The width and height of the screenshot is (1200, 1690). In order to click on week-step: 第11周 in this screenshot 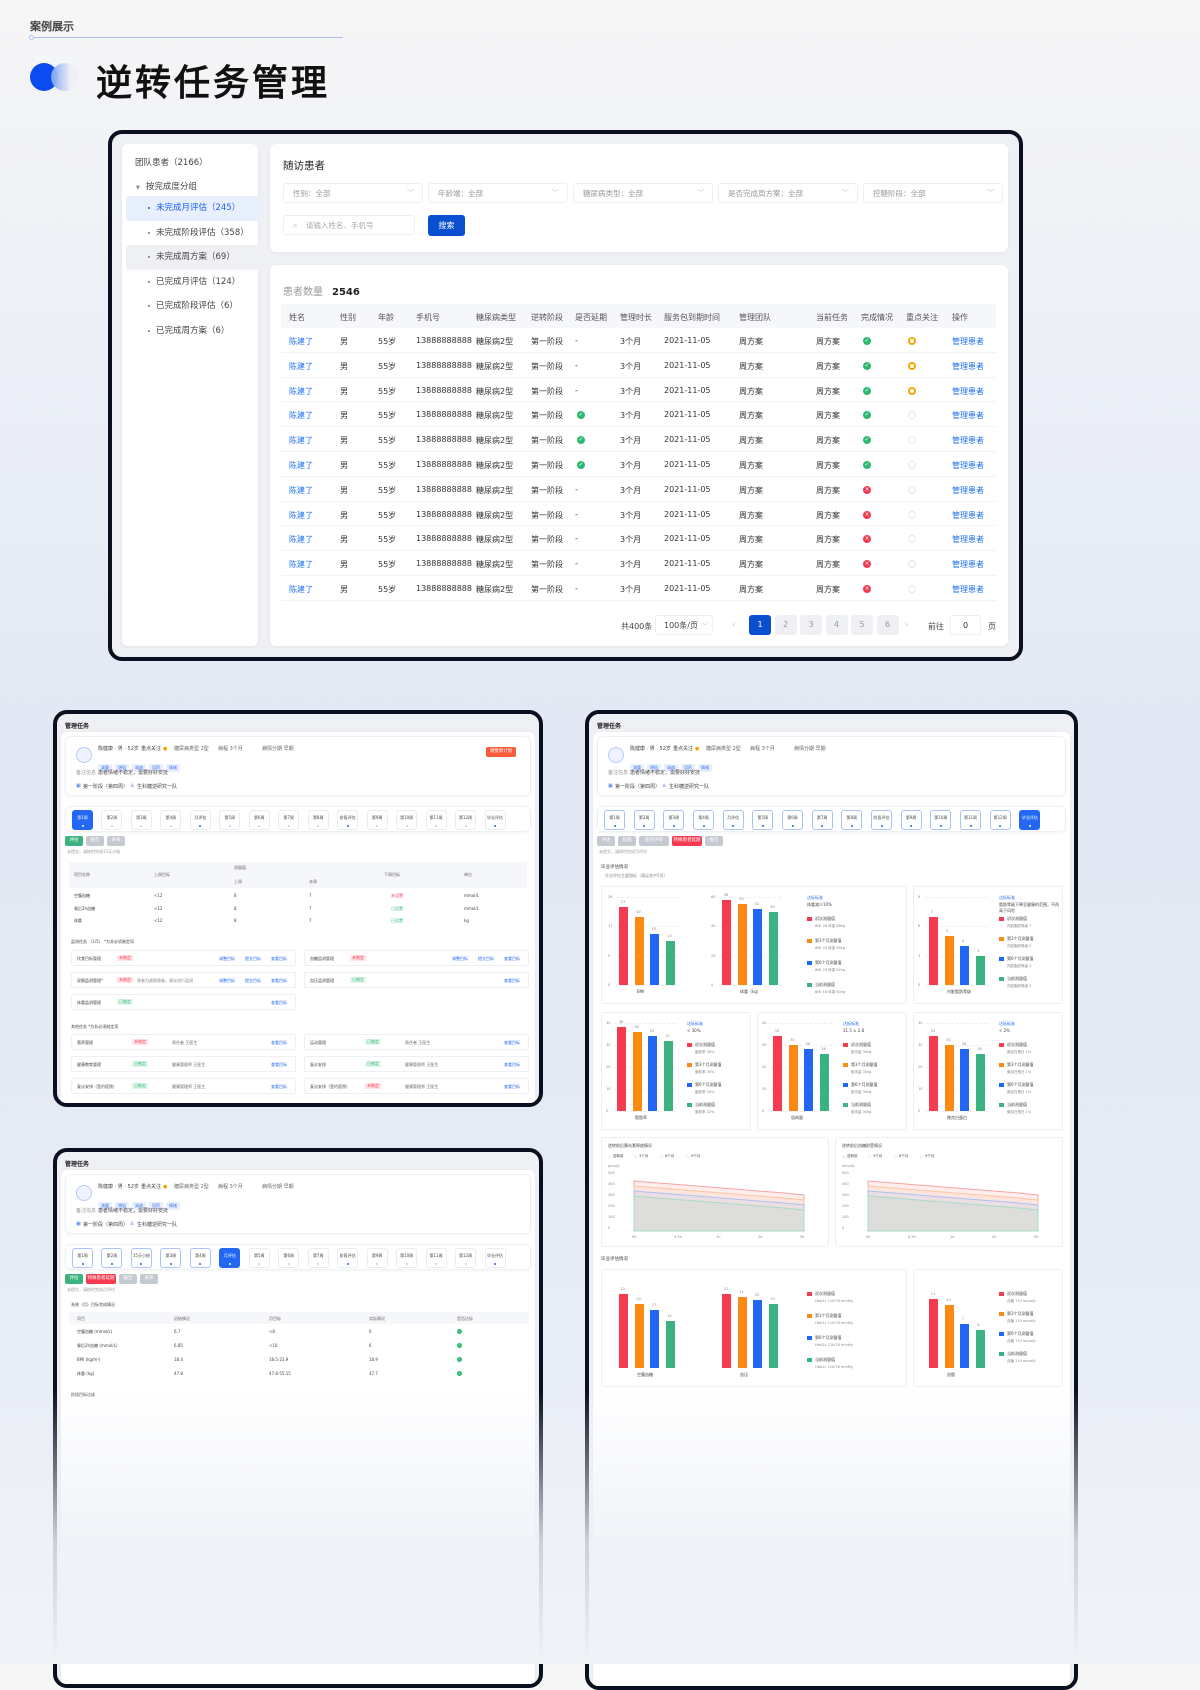, I will do `click(436, 820)`.